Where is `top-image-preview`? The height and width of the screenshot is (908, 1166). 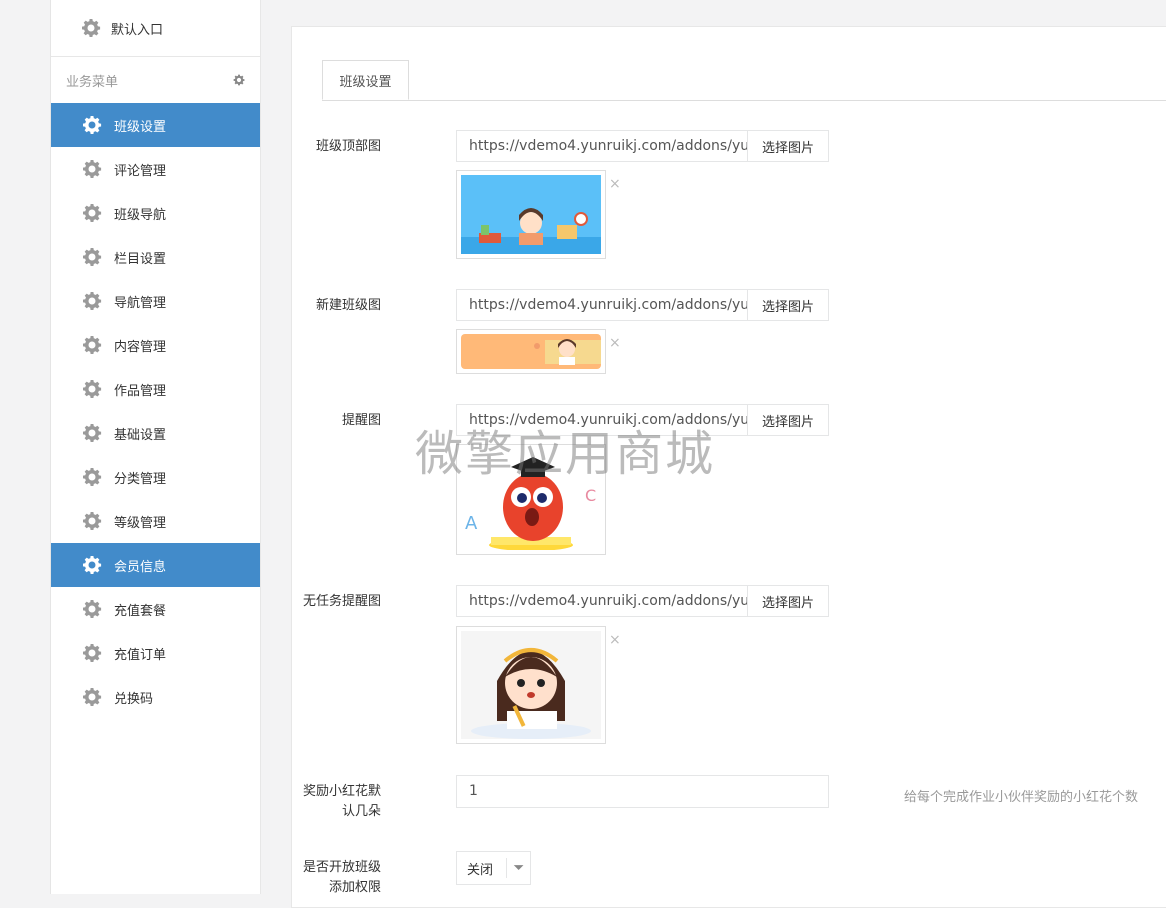
top-image-preview is located at coordinates (531, 214).